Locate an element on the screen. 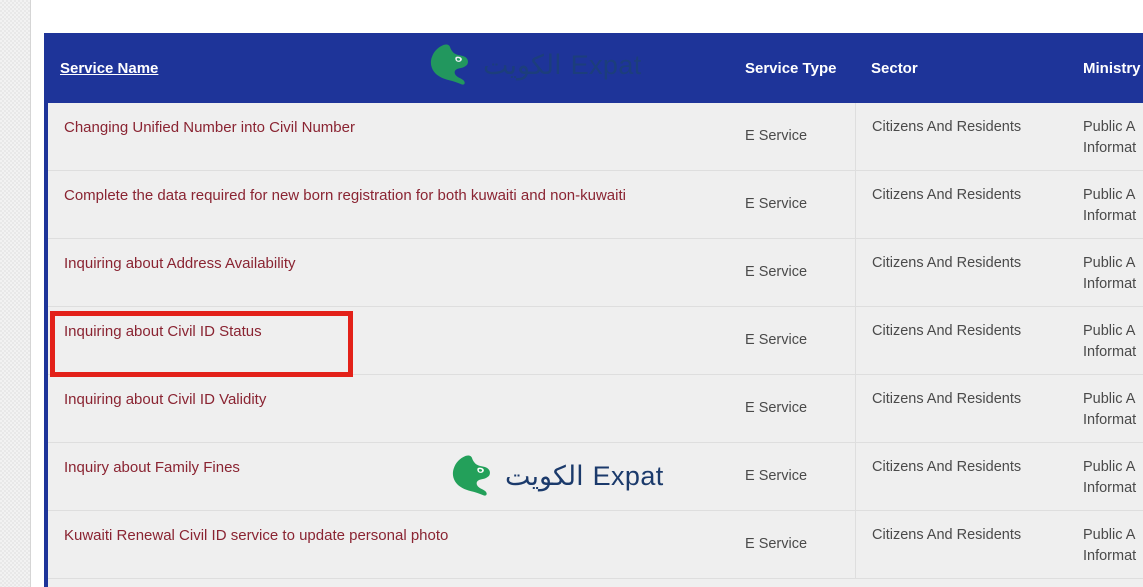 This screenshot has height=587, width=1143. cell-service-name: Inquiring about Civil ID Validity is located at coordinates (388, 408).